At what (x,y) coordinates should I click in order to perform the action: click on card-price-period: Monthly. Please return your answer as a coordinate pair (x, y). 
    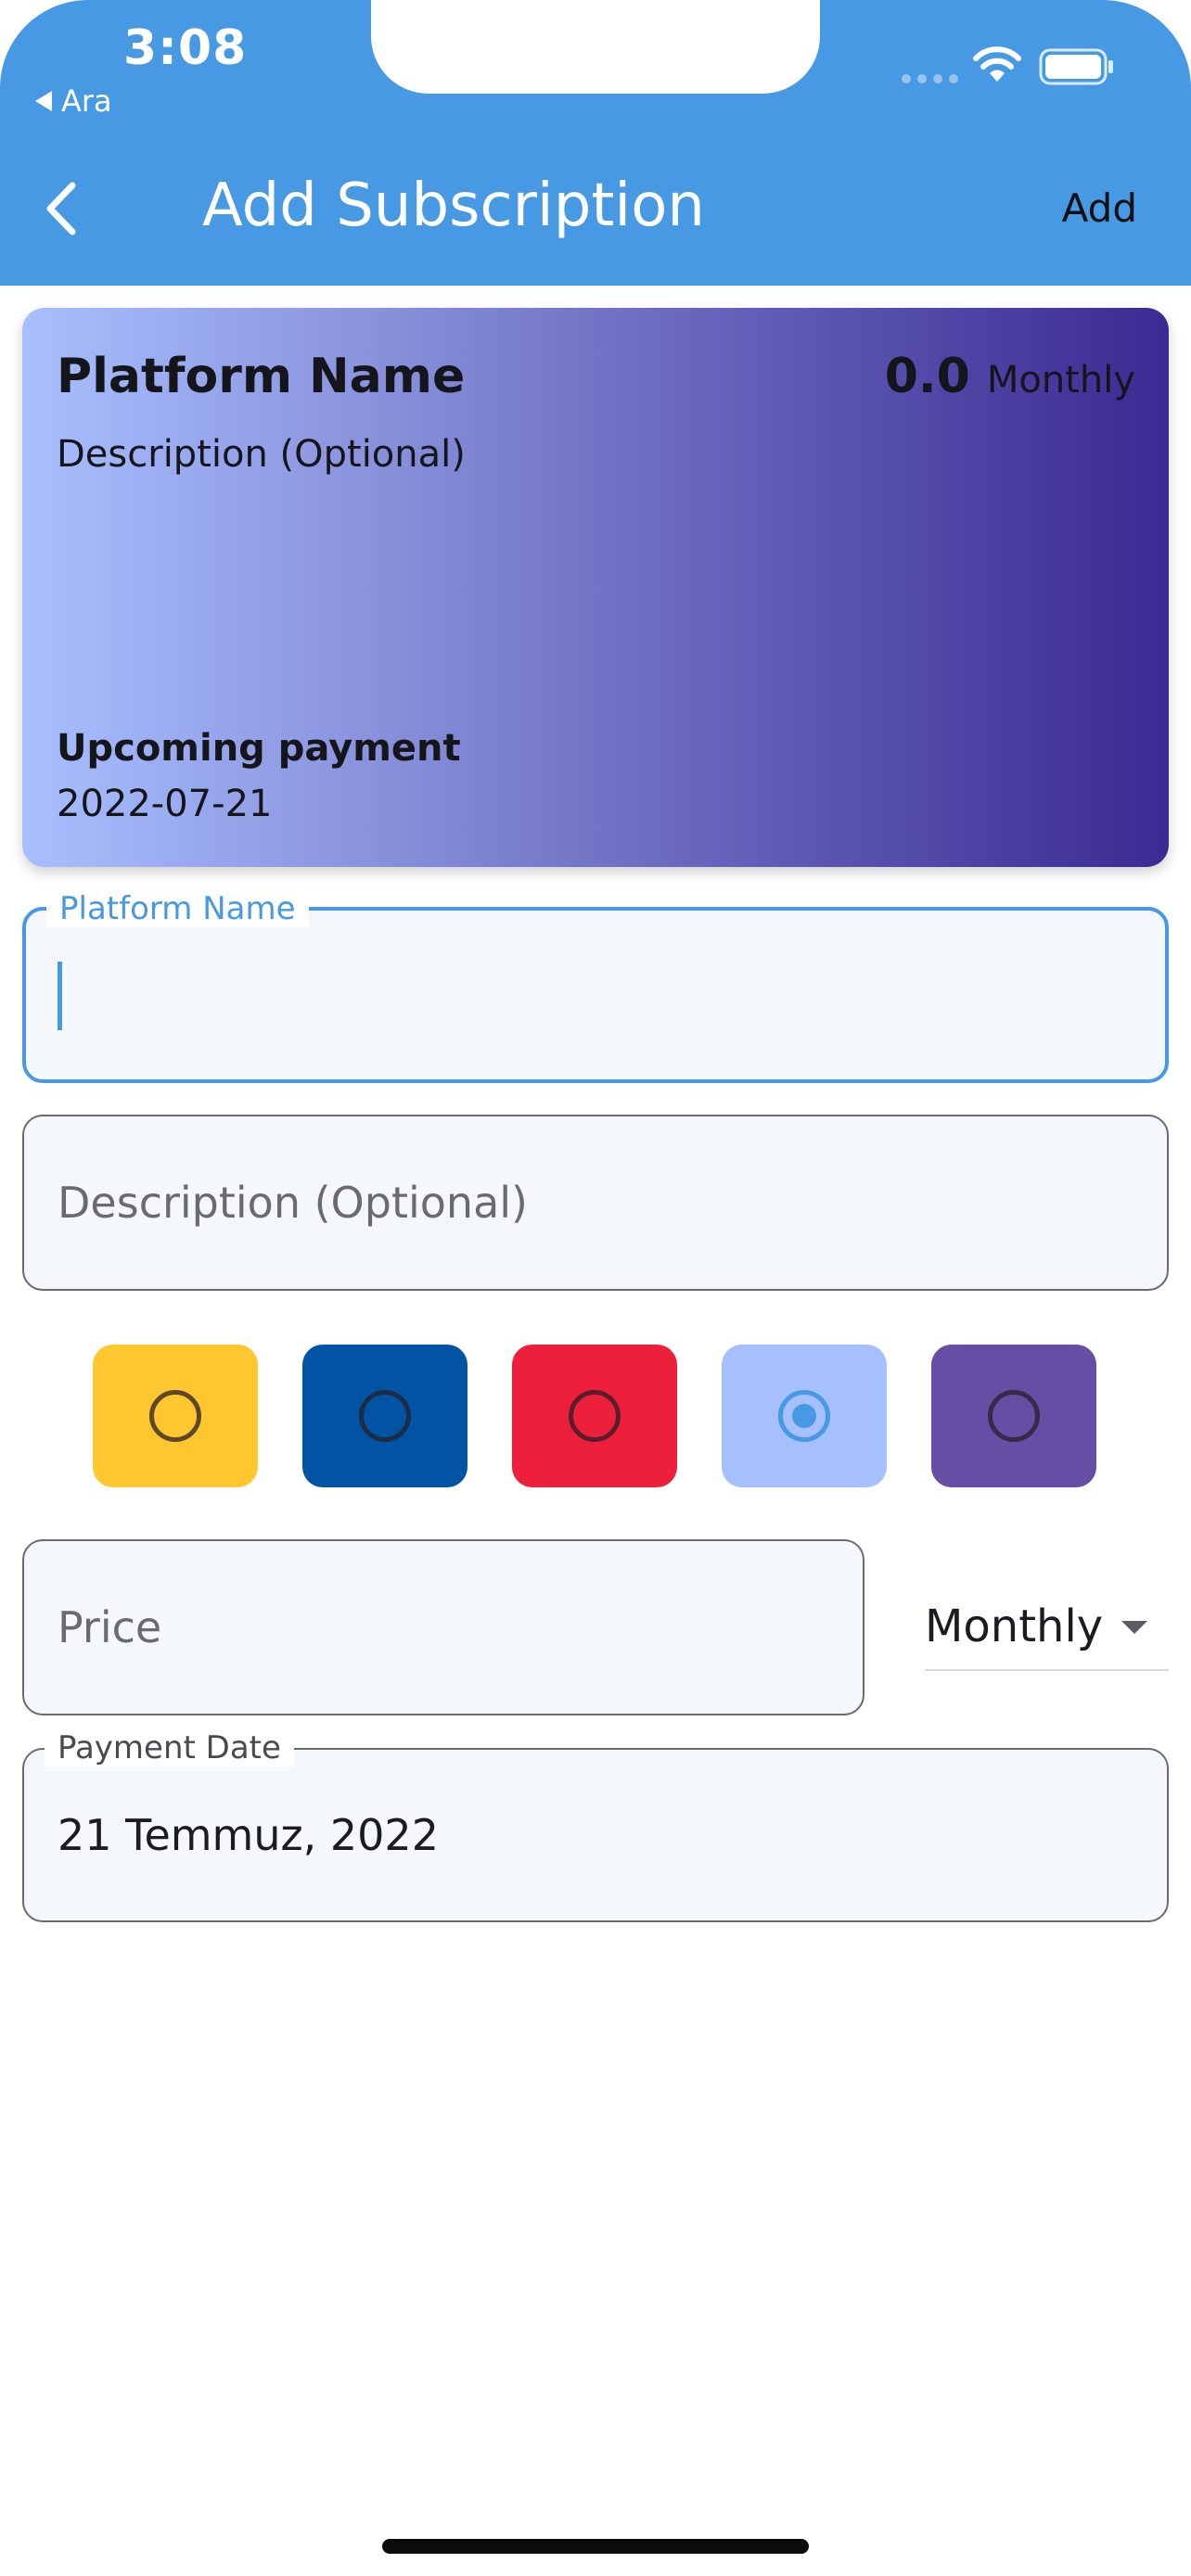
    Looking at the image, I should click on (1060, 380).